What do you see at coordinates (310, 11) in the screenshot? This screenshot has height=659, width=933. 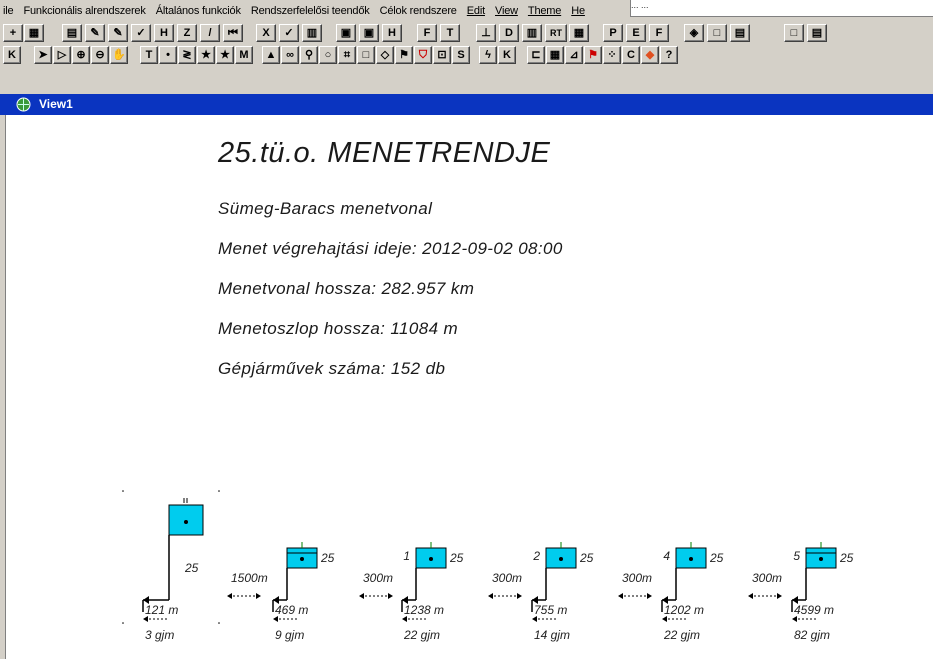 I see `menu-system-duties: Rendszerfelelősi teendők` at bounding box center [310, 11].